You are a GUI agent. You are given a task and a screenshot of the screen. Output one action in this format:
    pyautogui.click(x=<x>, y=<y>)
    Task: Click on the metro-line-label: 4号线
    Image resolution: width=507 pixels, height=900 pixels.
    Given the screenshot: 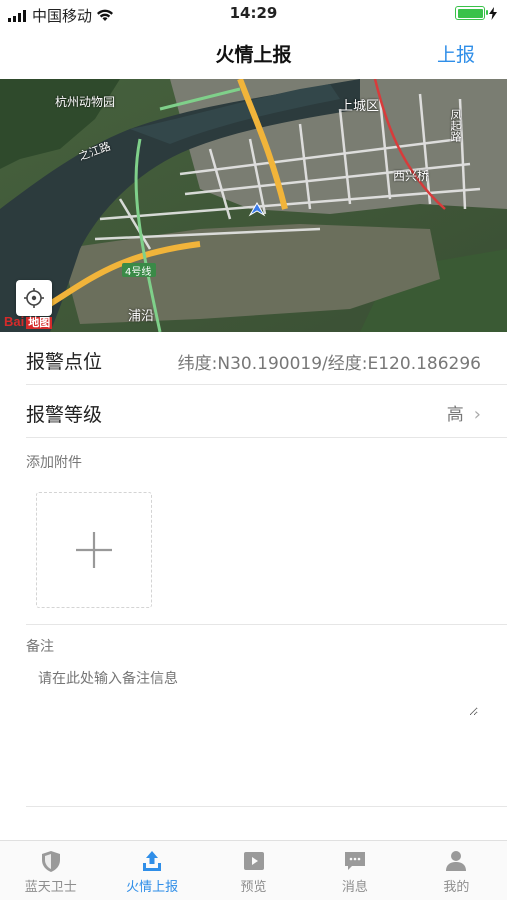 What is the action you would take?
    pyautogui.click(x=138, y=272)
    